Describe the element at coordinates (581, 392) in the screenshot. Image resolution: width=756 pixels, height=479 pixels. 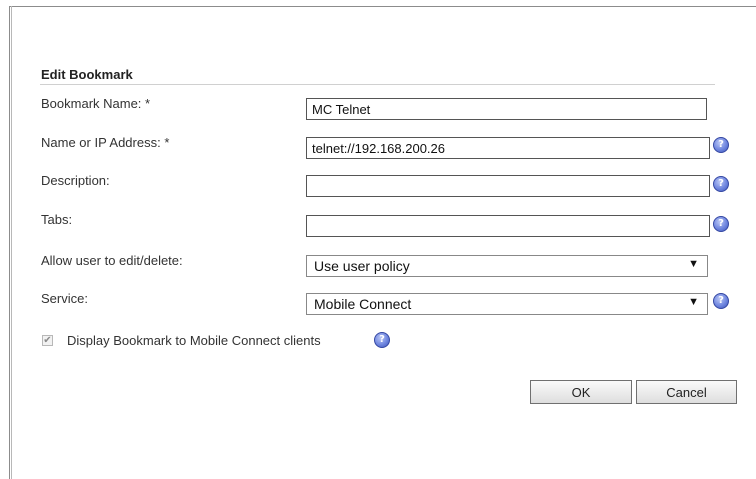
I see `ok-button: OK` at that location.